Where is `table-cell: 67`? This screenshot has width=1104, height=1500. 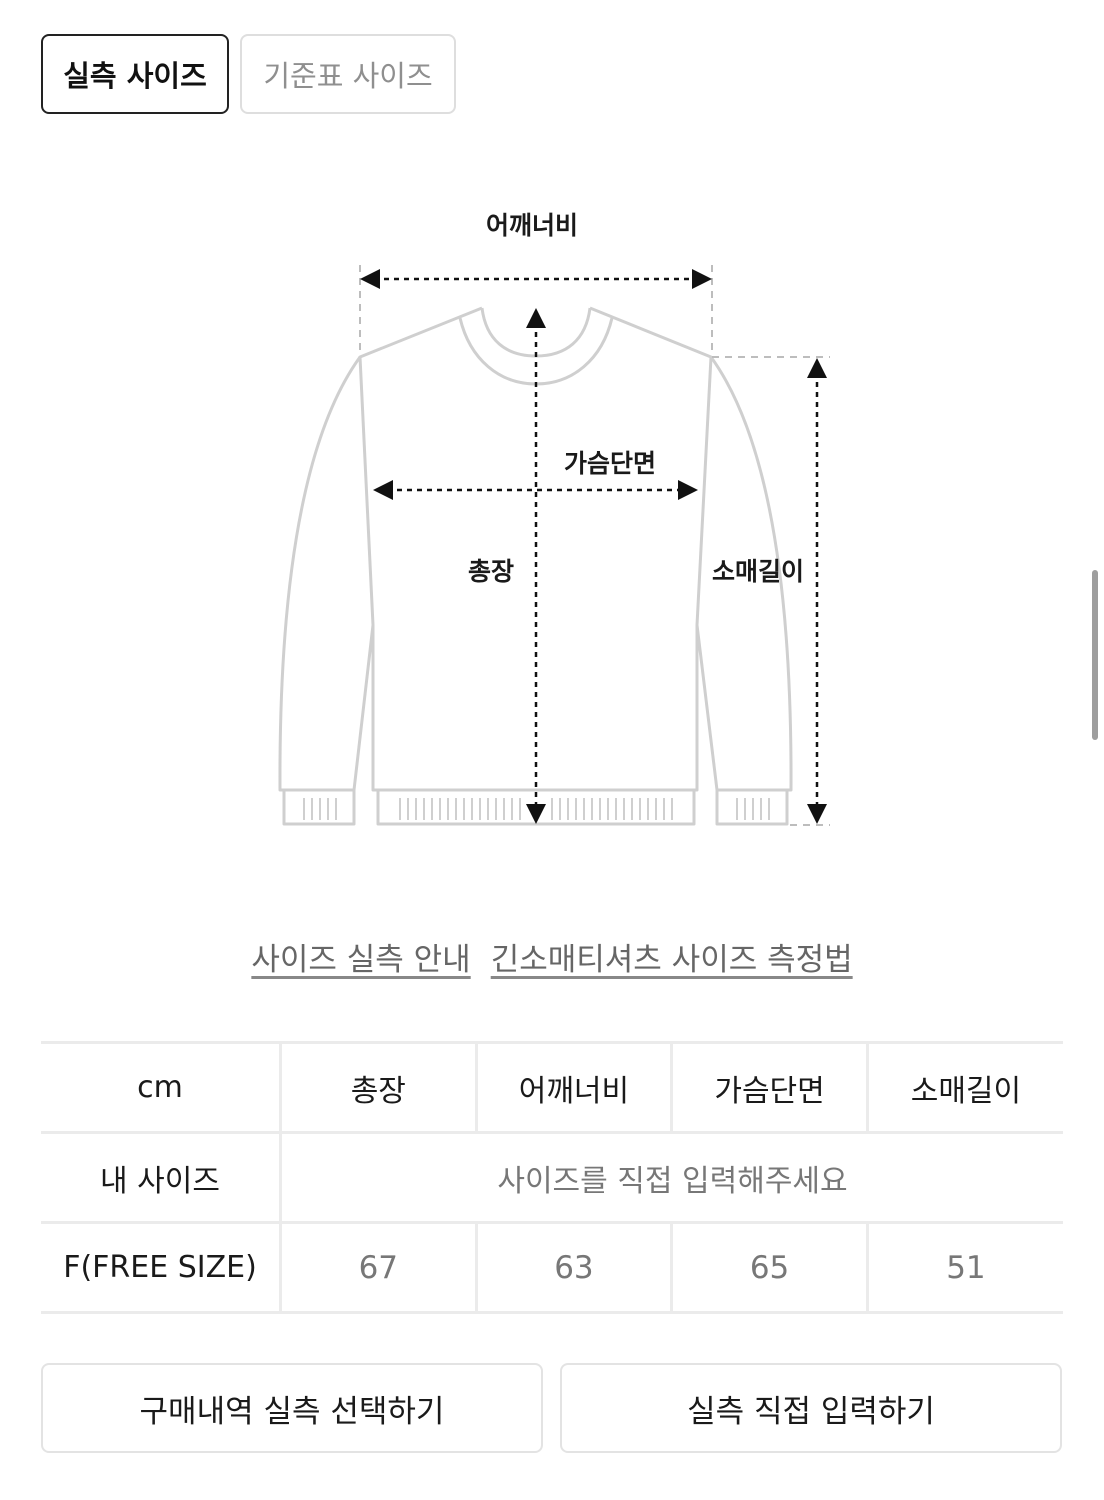
table-cell: 67 is located at coordinates (378, 1267).